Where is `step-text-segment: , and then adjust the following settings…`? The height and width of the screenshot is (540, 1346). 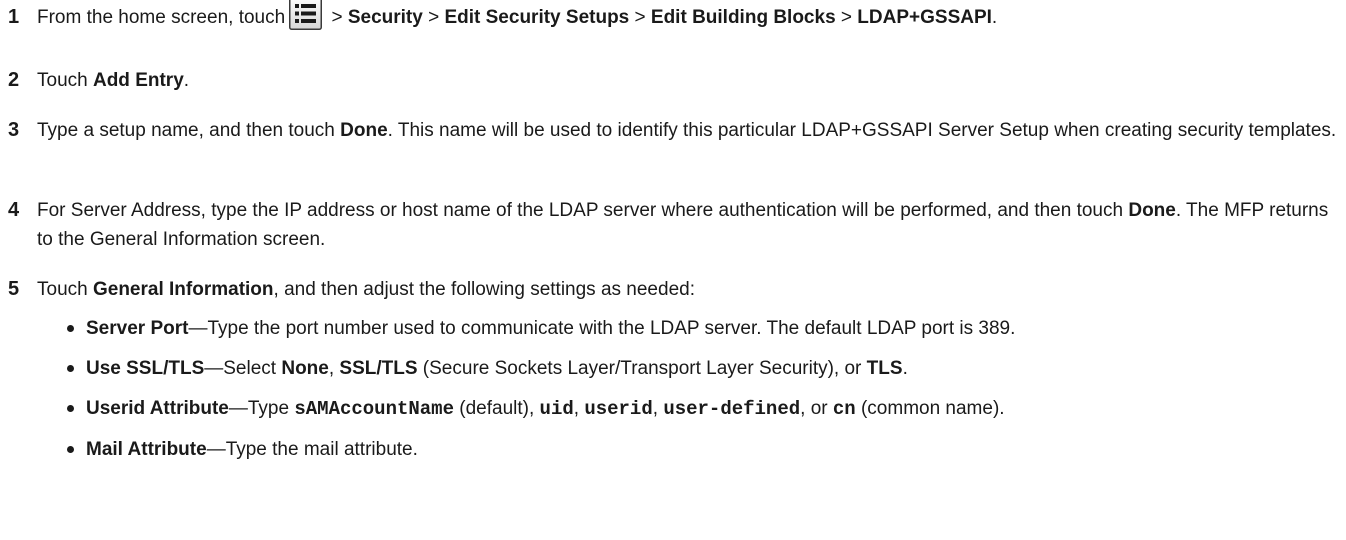 step-text-segment: , and then adjust the following settings… is located at coordinates (484, 289).